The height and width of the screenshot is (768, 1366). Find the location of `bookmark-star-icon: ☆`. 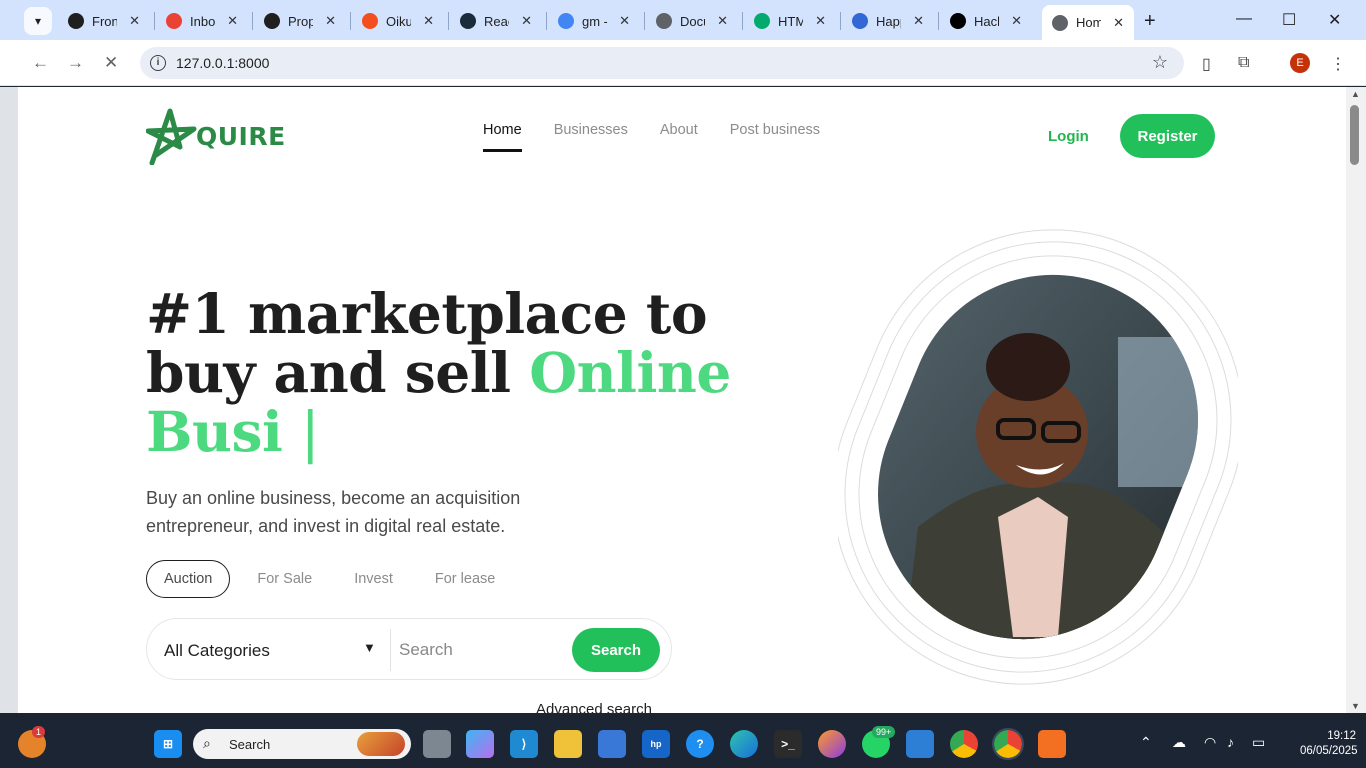

bookmark-star-icon: ☆ is located at coordinates (1160, 62).